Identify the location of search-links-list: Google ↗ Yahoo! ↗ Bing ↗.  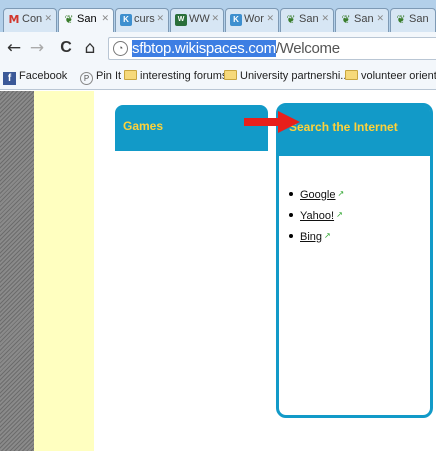
(316, 217).